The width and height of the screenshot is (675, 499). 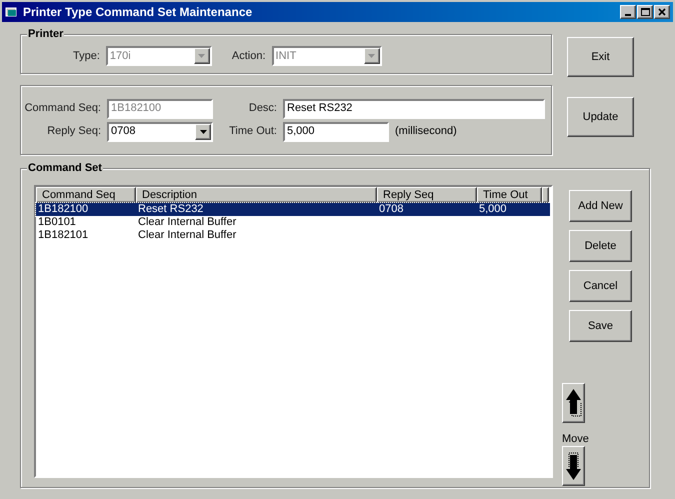 I want to click on down-arrow-icon, so click(x=573, y=466).